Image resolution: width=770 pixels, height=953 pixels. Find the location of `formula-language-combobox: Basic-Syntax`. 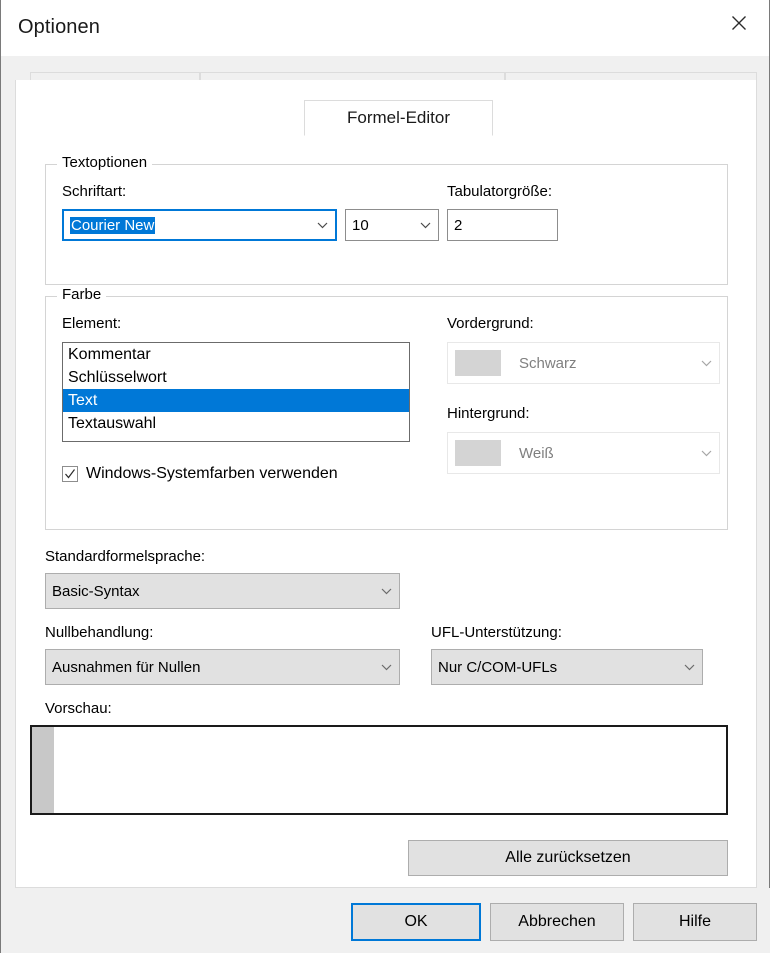

formula-language-combobox: Basic-Syntax is located at coordinates (222, 591).